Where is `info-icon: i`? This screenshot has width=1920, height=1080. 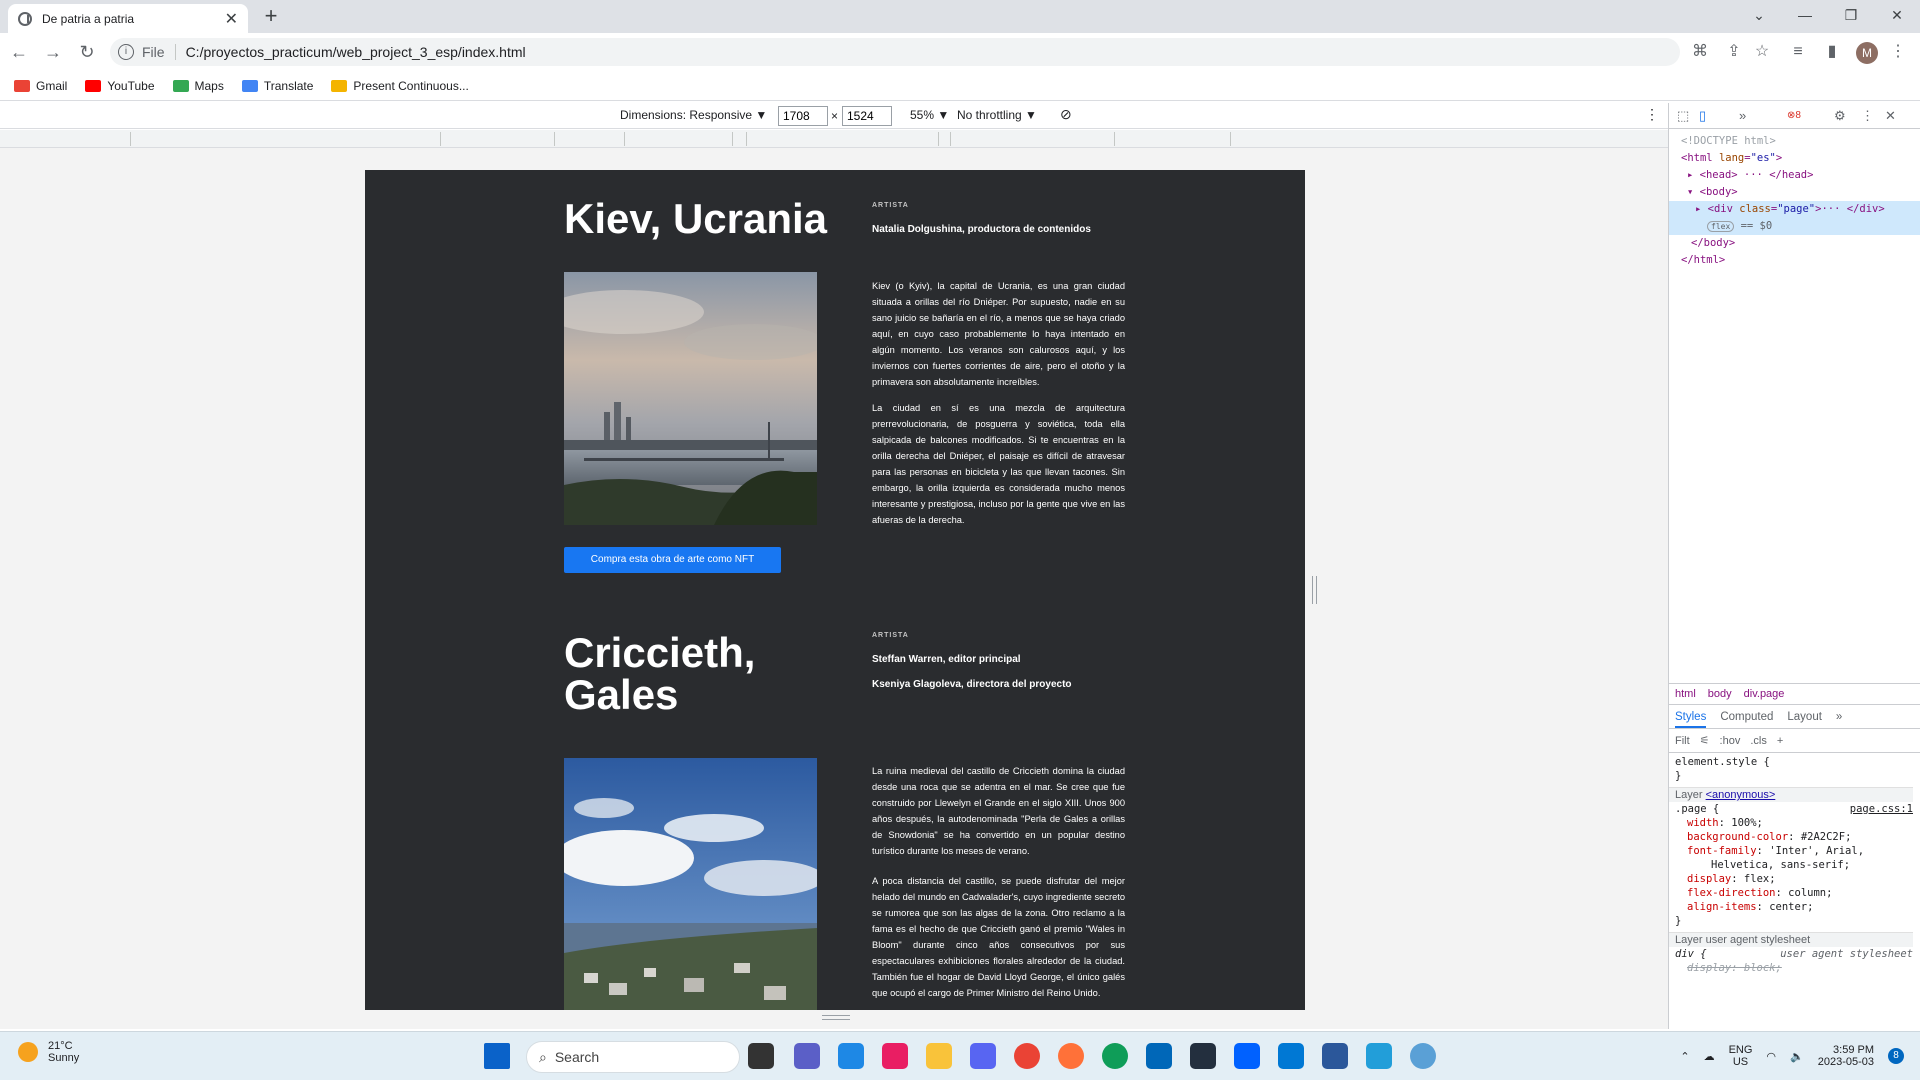
info-icon: i is located at coordinates (126, 52).